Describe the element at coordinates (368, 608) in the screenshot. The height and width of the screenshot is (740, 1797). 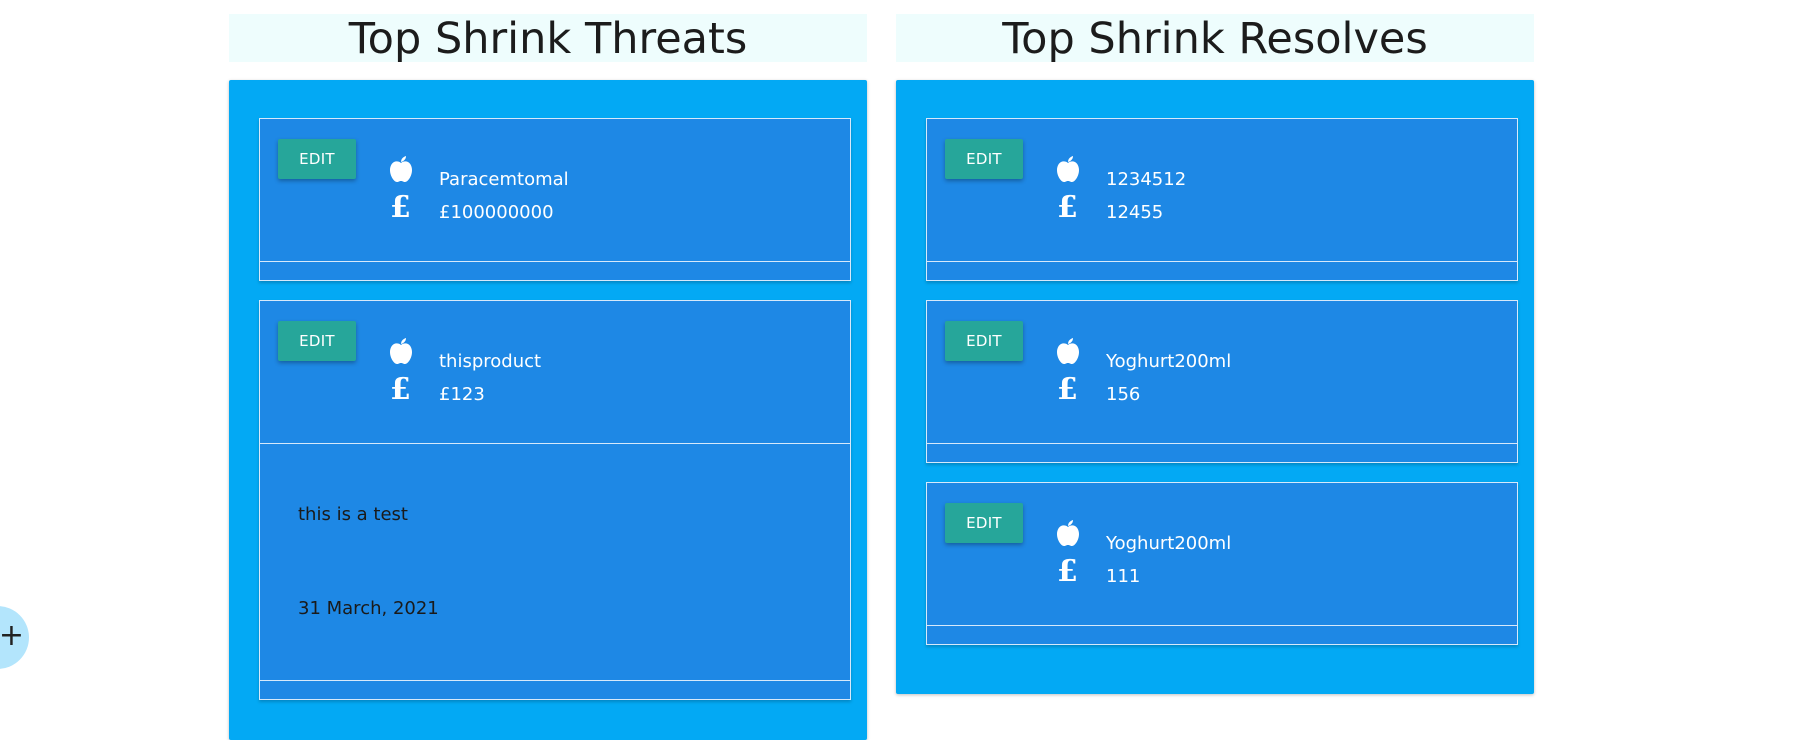
I see `card-date: 31 March, 2021` at that location.